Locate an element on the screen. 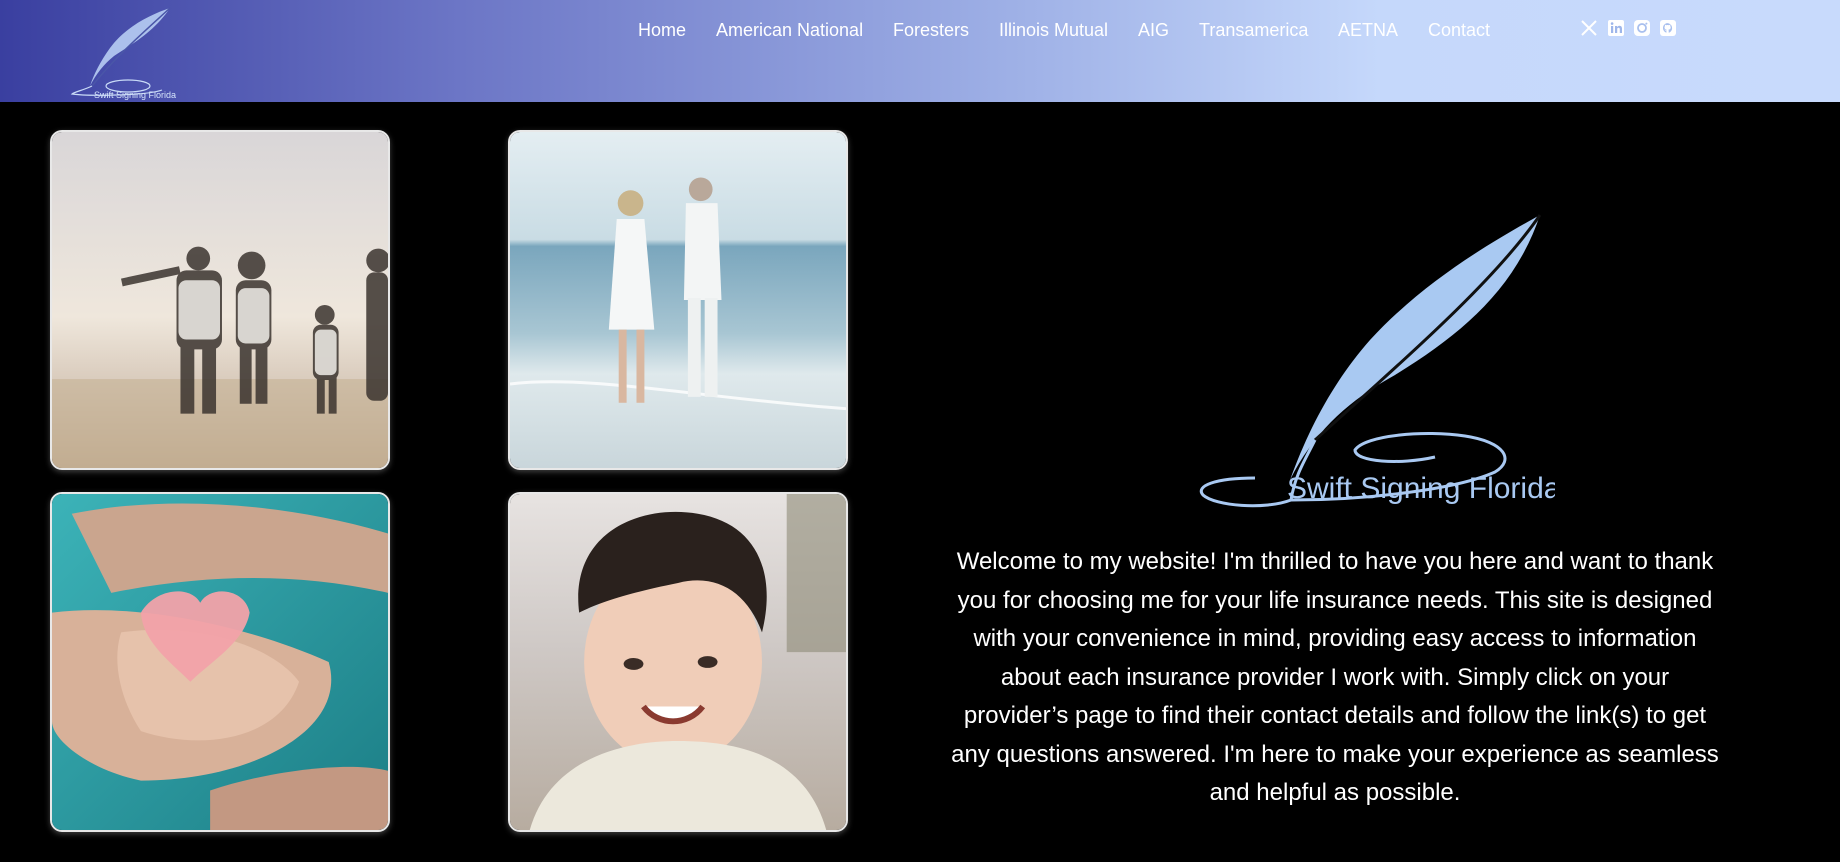 This screenshot has width=1840, height=862. gallery-photo-family is located at coordinates (220, 300).